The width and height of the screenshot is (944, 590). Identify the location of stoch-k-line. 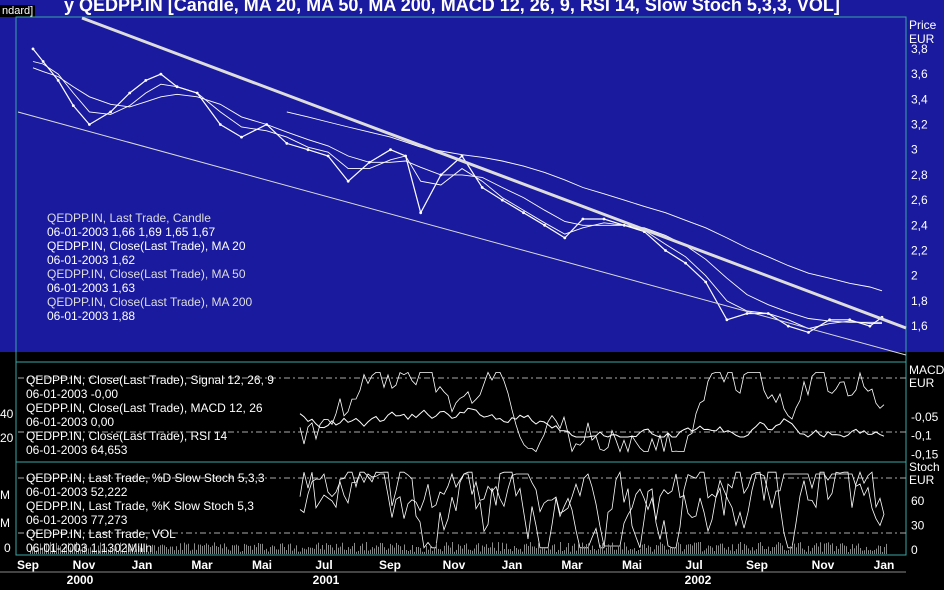
(592, 509).